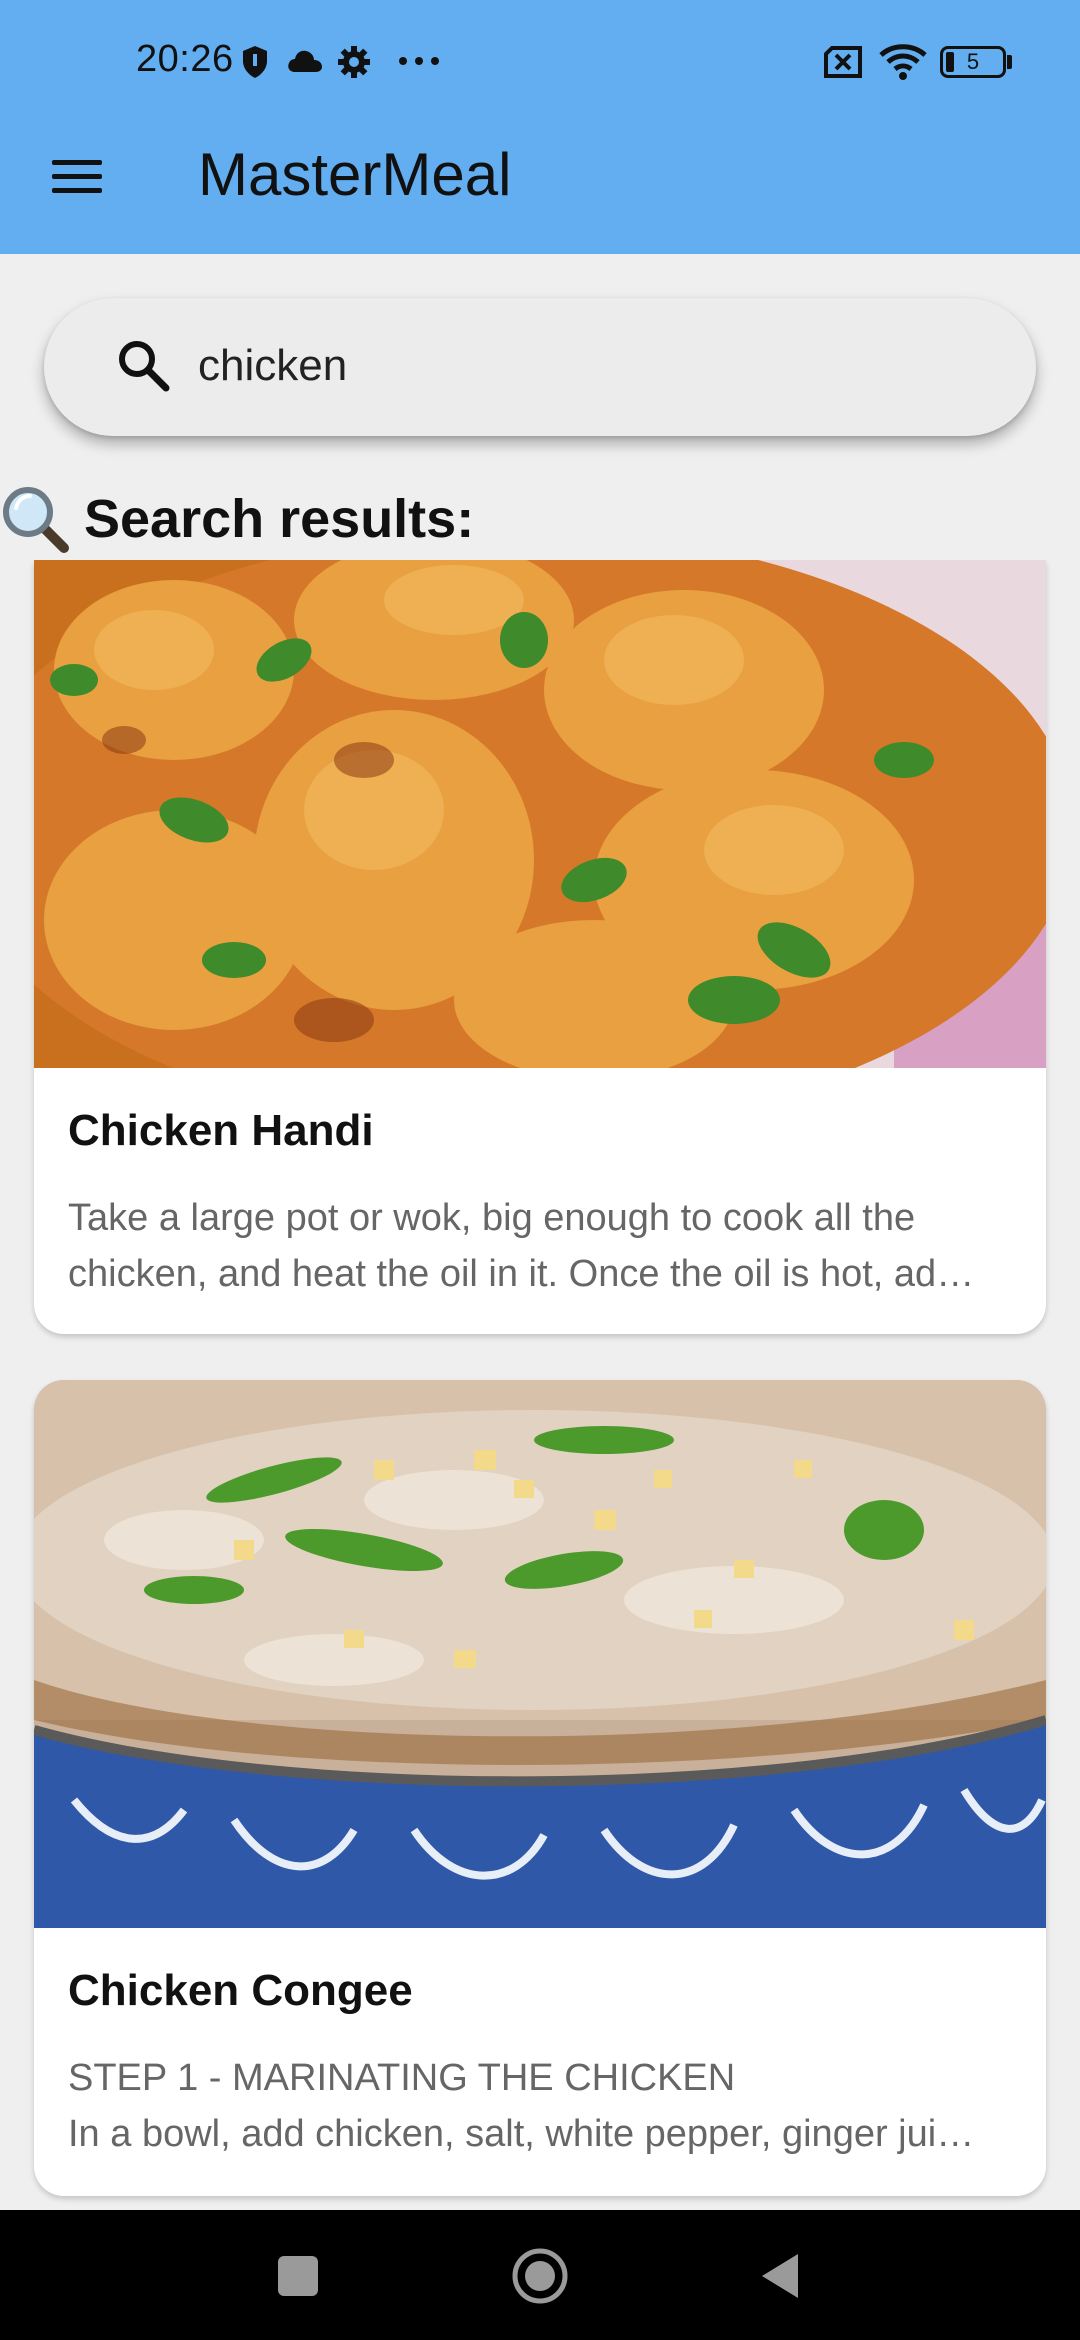  I want to click on magnifying-glass-emoji-icon, so click(36, 520).